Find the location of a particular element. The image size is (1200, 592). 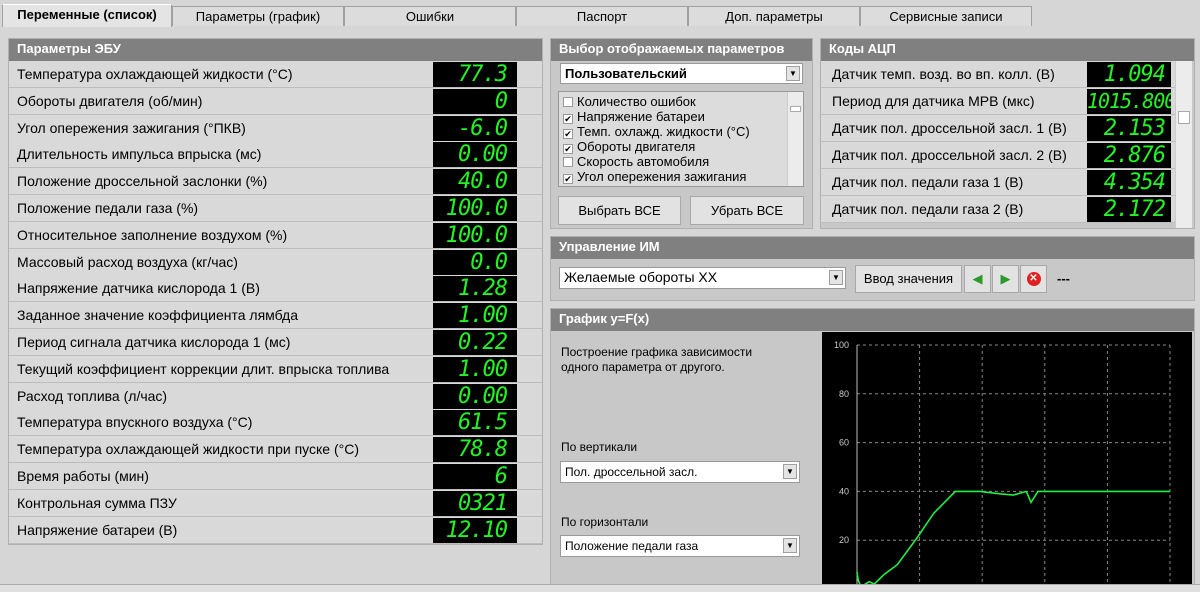

adc-value: 4.354 is located at coordinates (1129, 182).